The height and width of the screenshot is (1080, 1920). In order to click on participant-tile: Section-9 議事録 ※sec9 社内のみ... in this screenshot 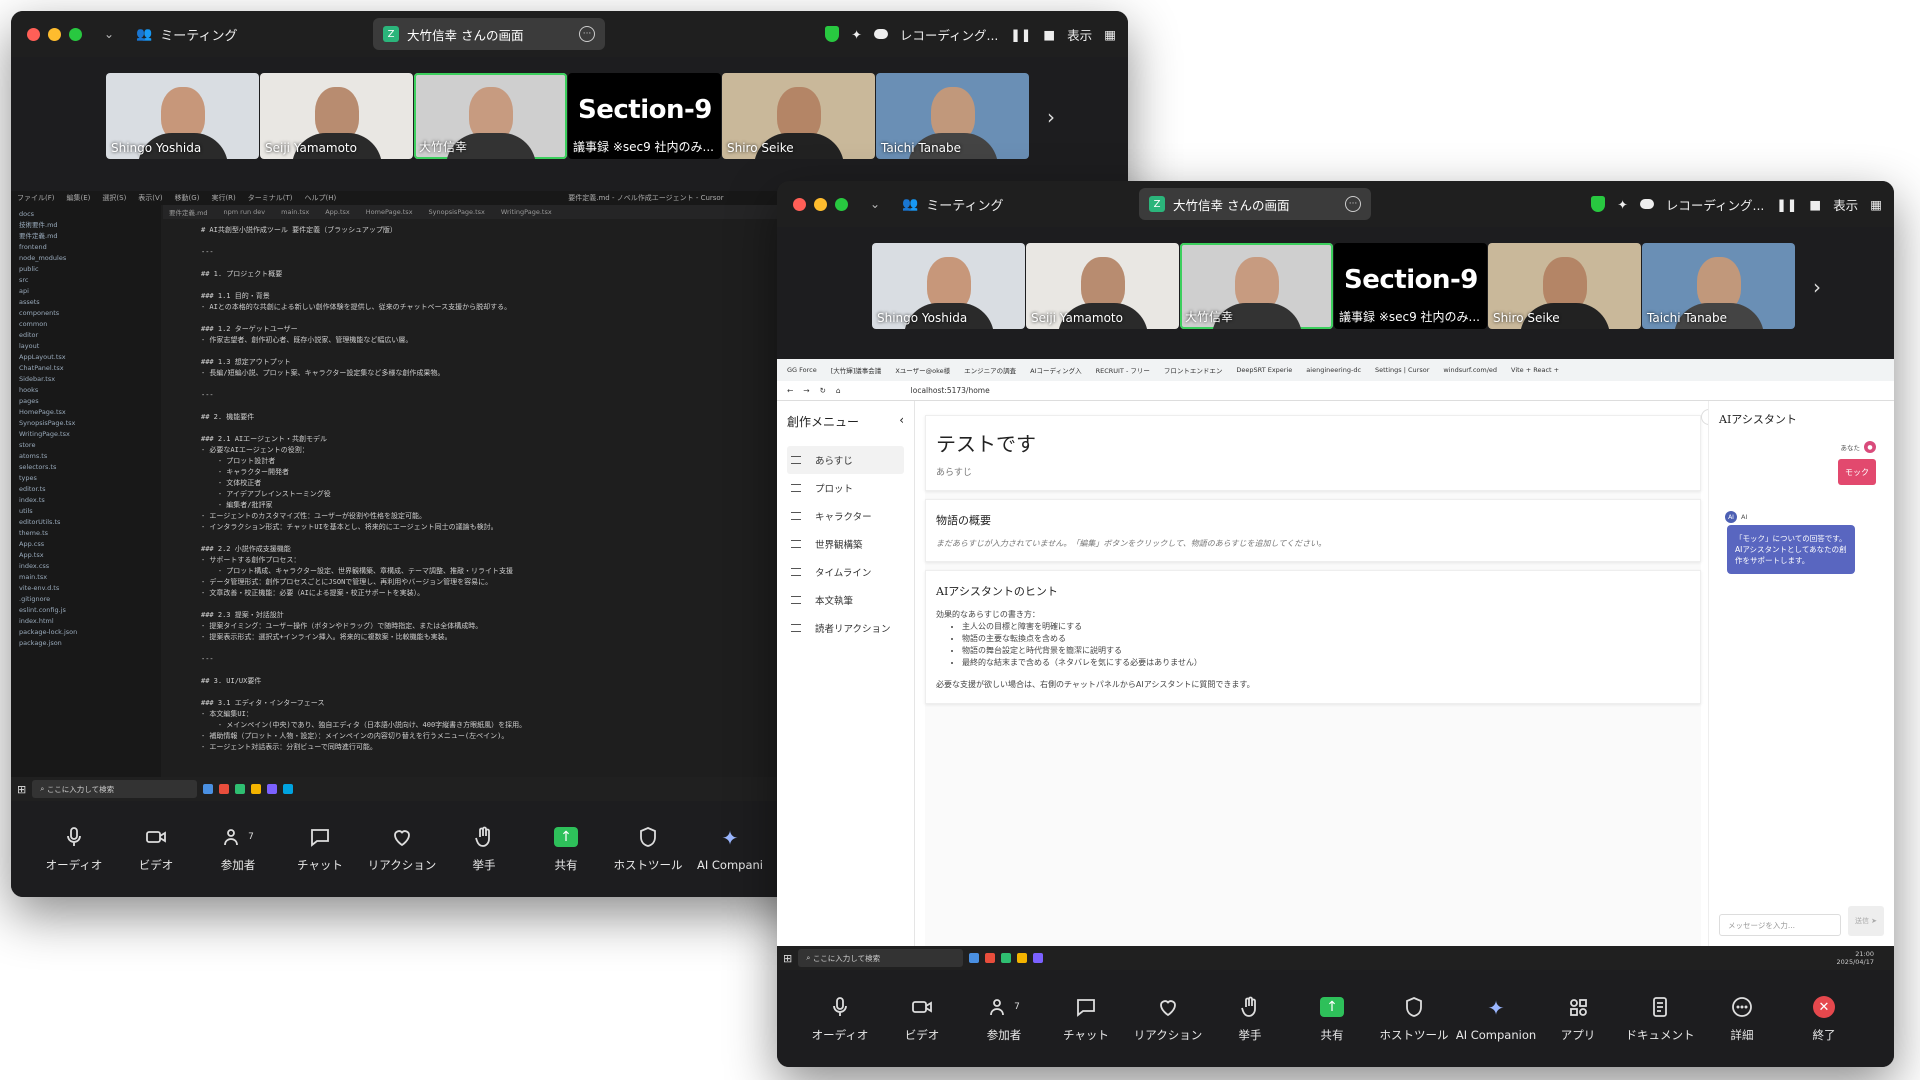, I will do `click(644, 116)`.